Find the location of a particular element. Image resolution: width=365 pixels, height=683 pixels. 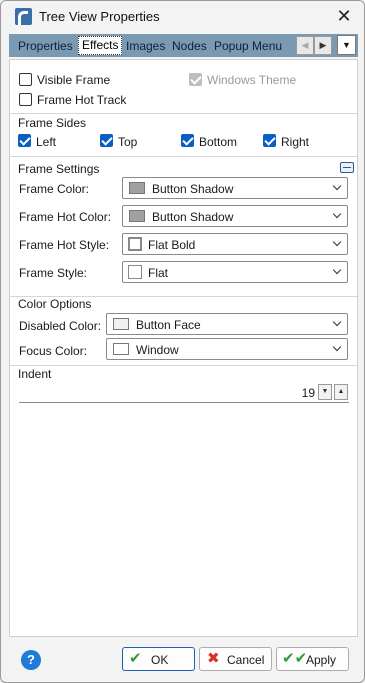

double-check-icon: ✔✔ is located at coordinates (295, 658).